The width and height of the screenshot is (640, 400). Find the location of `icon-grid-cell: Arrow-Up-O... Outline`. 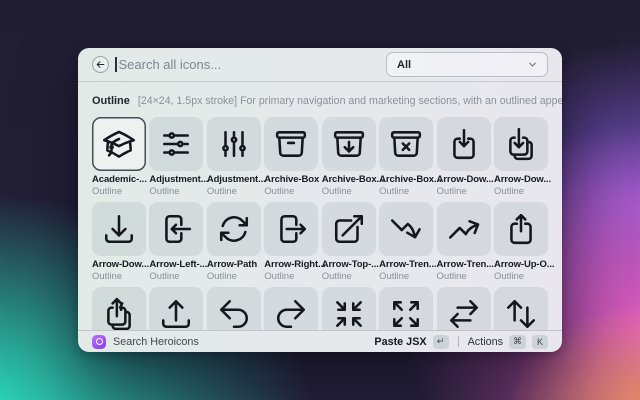

icon-grid-cell: Arrow-Up-O... Outline is located at coordinates (524, 242).